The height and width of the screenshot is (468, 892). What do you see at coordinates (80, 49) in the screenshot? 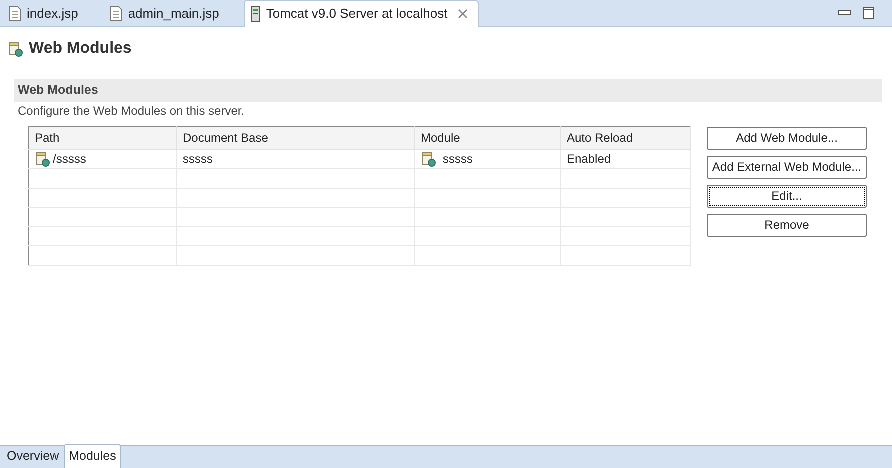
I see `page-title: Web Modules` at bounding box center [80, 49].